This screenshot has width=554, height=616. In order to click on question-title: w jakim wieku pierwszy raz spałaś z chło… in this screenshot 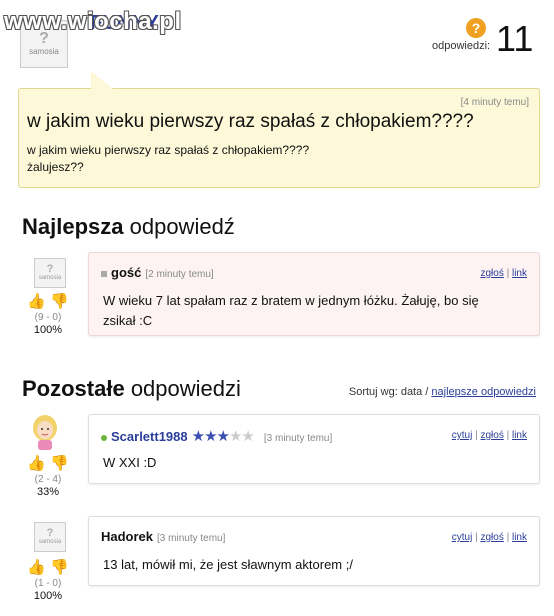, I will do `click(250, 121)`.